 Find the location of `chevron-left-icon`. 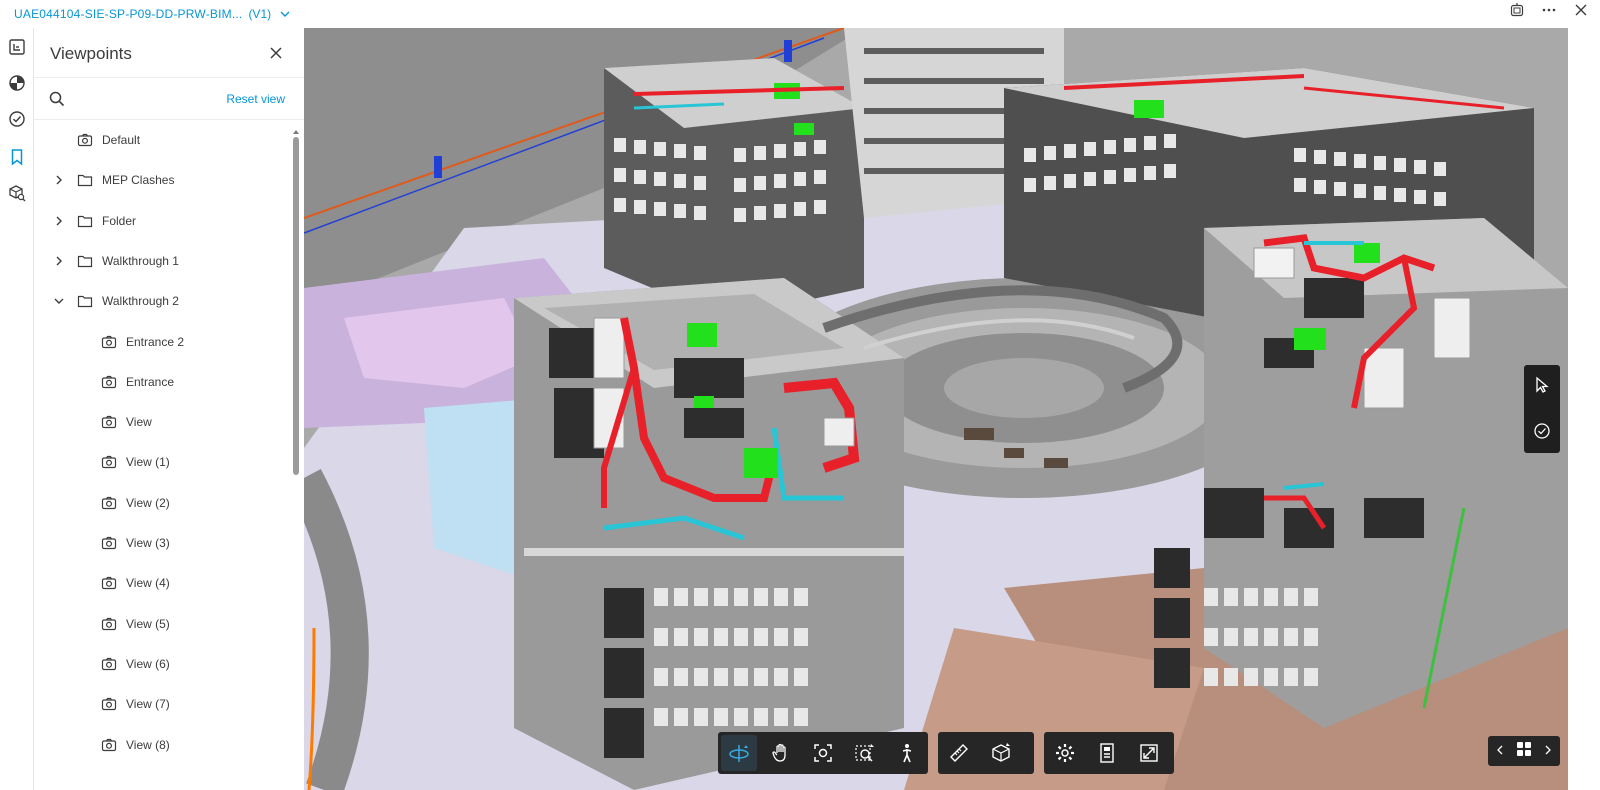

chevron-left-icon is located at coordinates (1500, 751).